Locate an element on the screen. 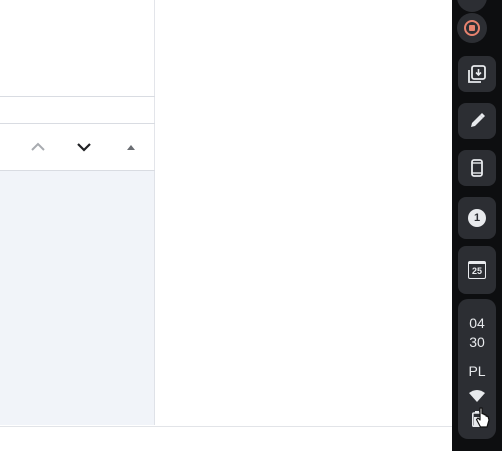  calendar-icon: 25 is located at coordinates (477, 270).